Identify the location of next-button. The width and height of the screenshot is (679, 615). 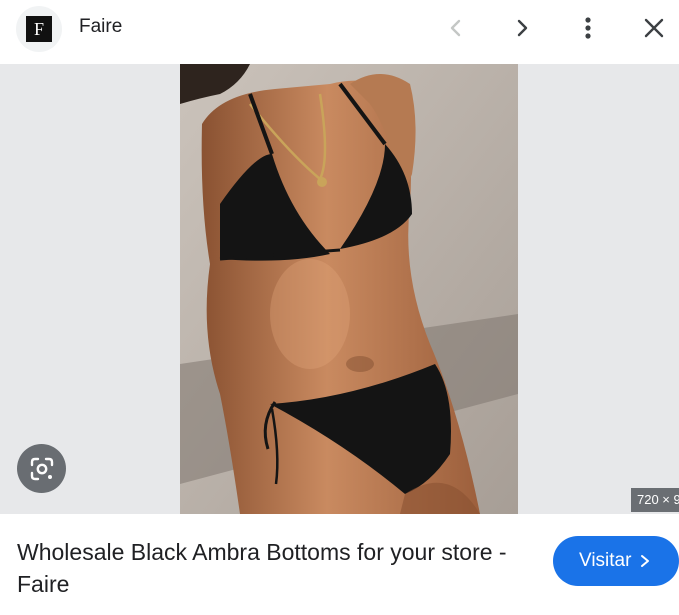
(522, 28).